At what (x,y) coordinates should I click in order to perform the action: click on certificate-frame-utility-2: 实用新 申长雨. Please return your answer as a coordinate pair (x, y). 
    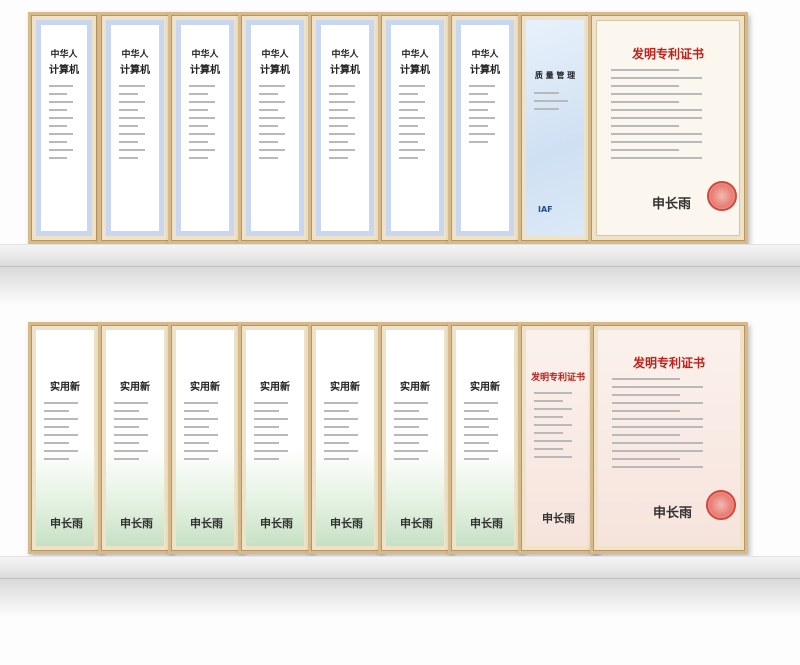
    Looking at the image, I should click on (135, 438).